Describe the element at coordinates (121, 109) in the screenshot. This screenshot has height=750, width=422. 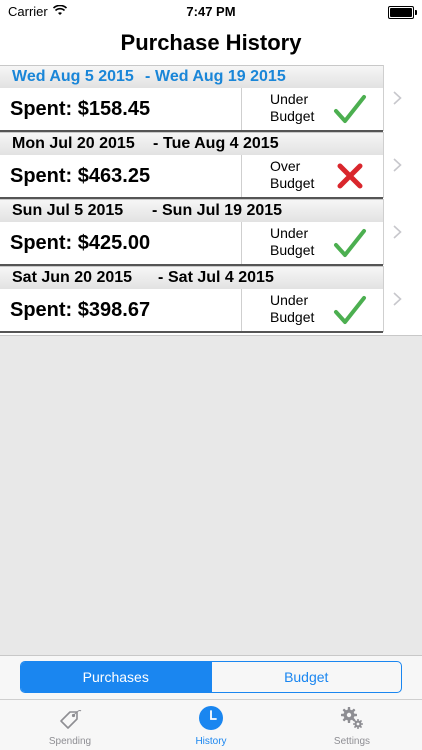
I see `spent-amount: Spent: $158.45` at that location.